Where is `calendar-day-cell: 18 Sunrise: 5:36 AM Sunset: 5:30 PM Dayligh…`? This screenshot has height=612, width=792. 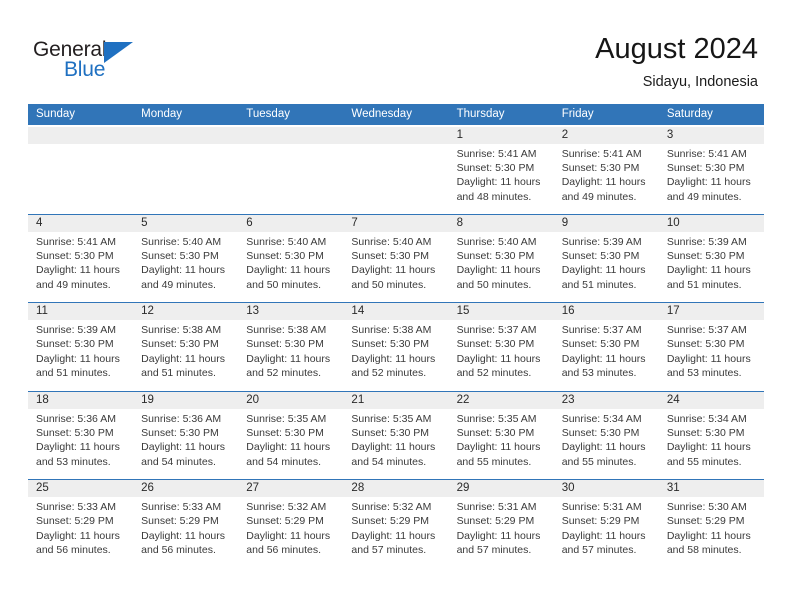 calendar-day-cell: 18 Sunrise: 5:36 AM Sunset: 5:30 PM Dayligh… is located at coordinates (81, 435).